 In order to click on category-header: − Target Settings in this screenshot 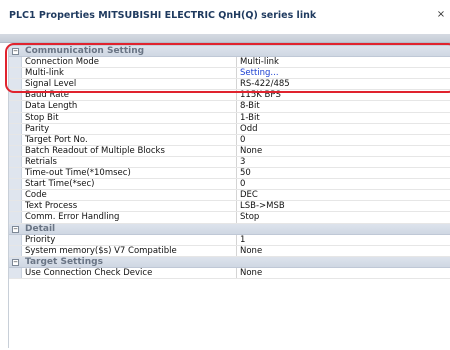, I will do `click(229, 262)`.